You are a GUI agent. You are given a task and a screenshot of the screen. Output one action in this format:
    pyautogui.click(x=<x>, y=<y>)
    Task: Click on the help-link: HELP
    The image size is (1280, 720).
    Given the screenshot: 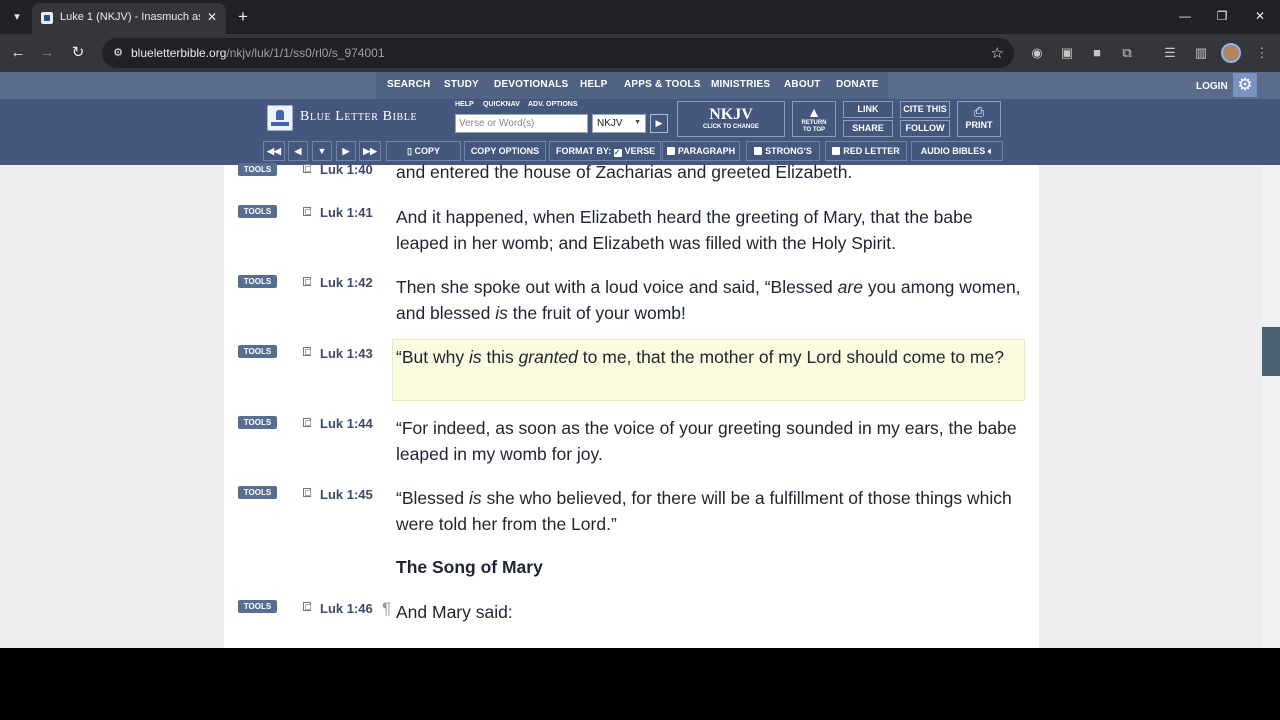 What is the action you would take?
    pyautogui.click(x=464, y=104)
    